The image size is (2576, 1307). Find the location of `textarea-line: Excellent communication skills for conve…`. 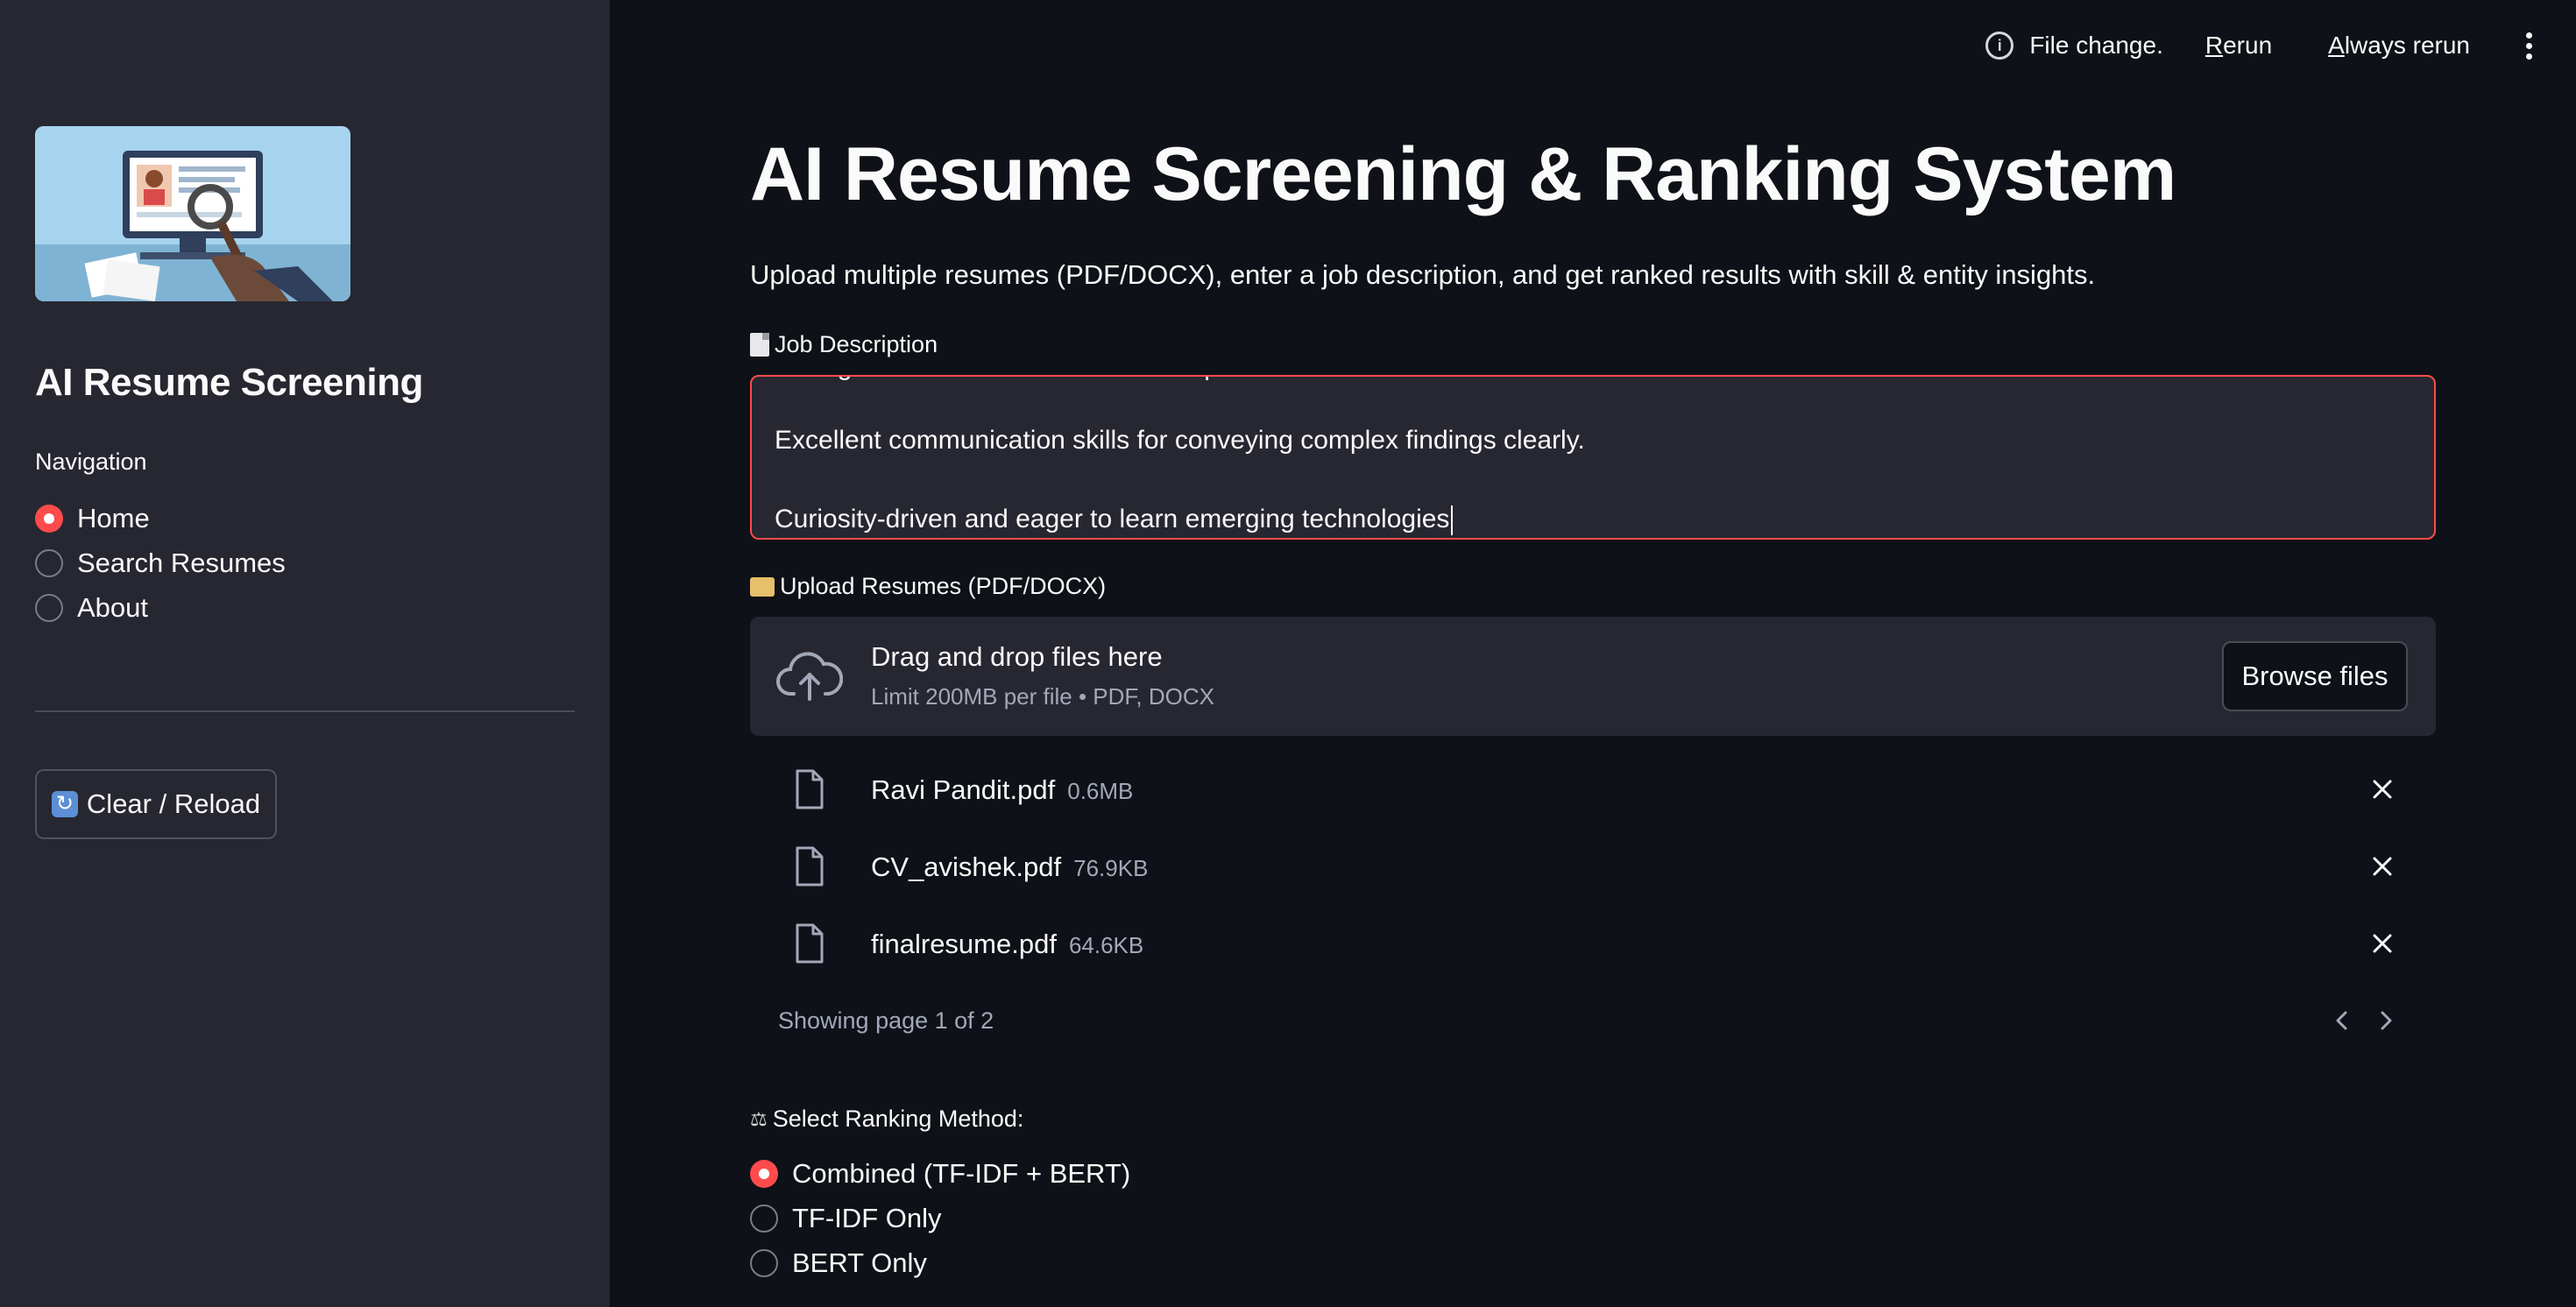

textarea-line: Excellent communication skills for conve… is located at coordinates (1180, 440).